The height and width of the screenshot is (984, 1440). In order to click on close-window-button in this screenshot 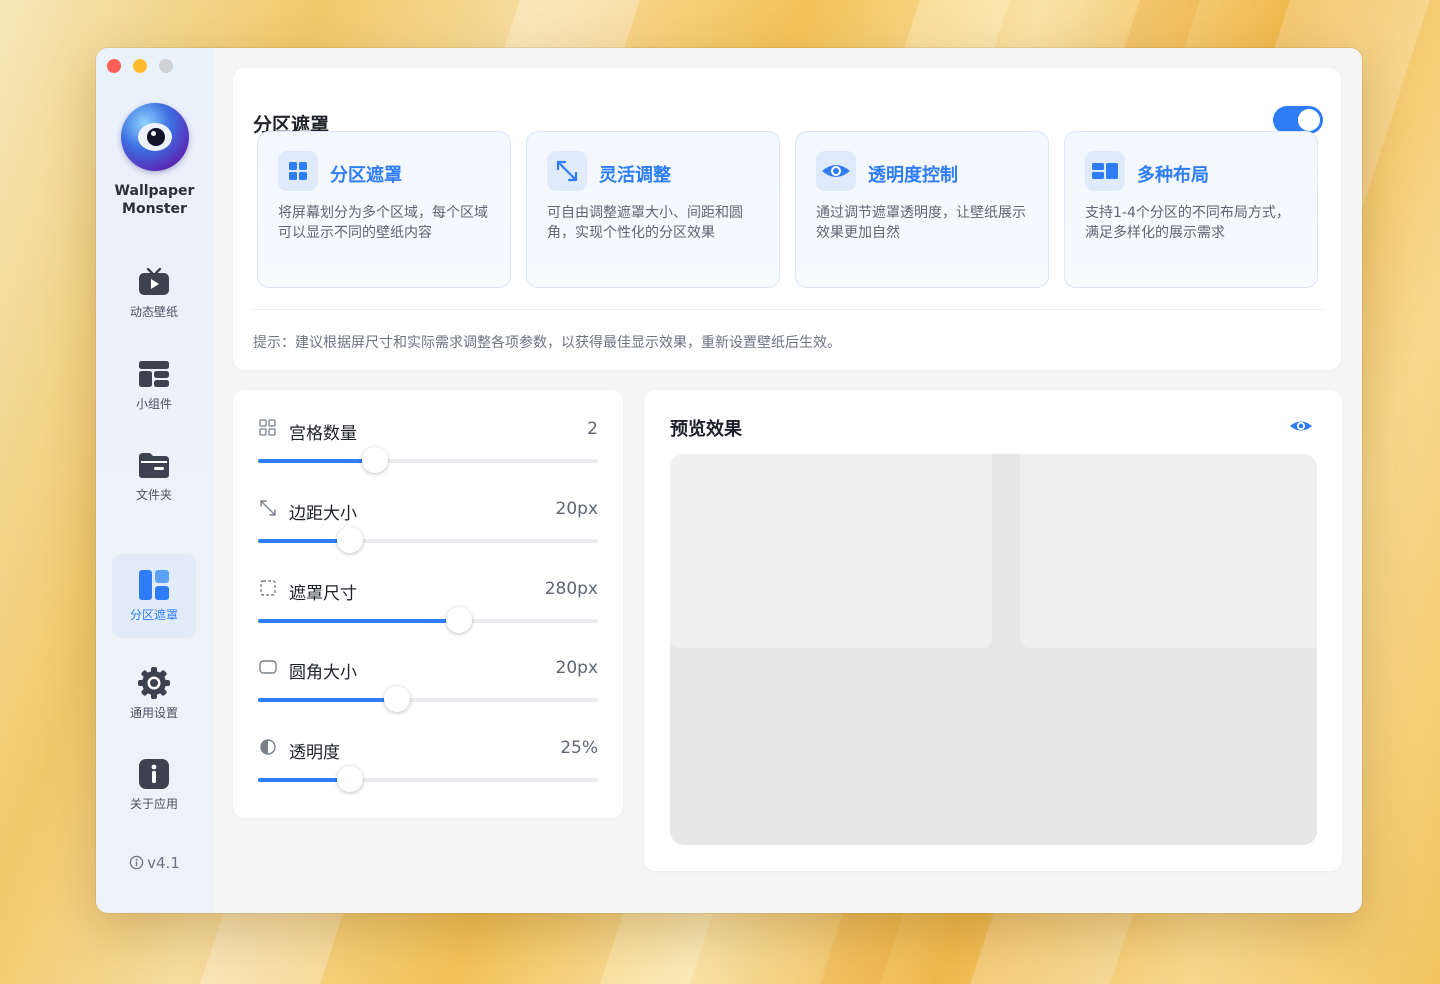, I will do `click(114, 66)`.